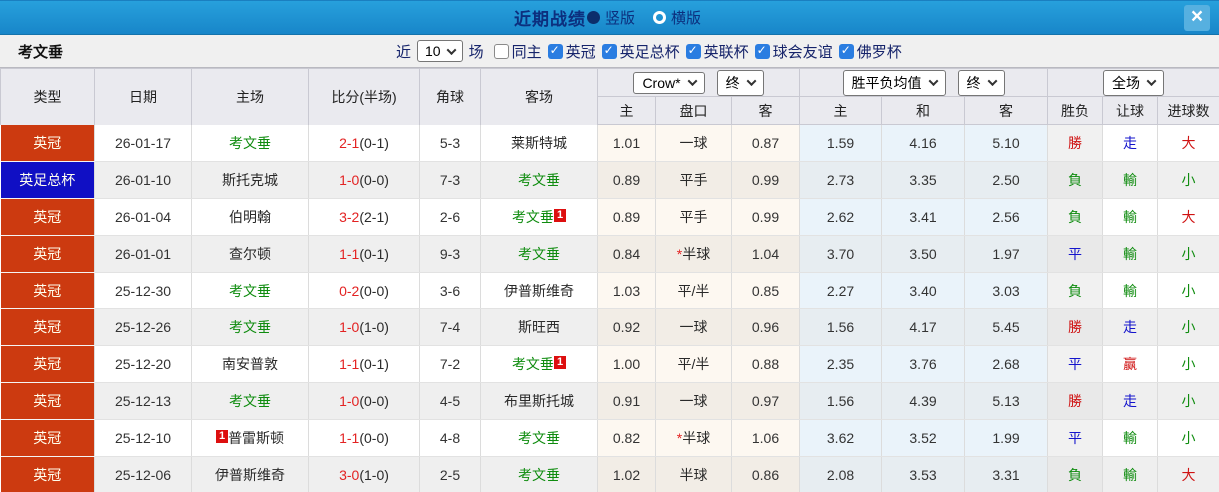  What do you see at coordinates (626, 438) in the screenshot?
I see `odds-home-cell: 0.82` at bounding box center [626, 438].